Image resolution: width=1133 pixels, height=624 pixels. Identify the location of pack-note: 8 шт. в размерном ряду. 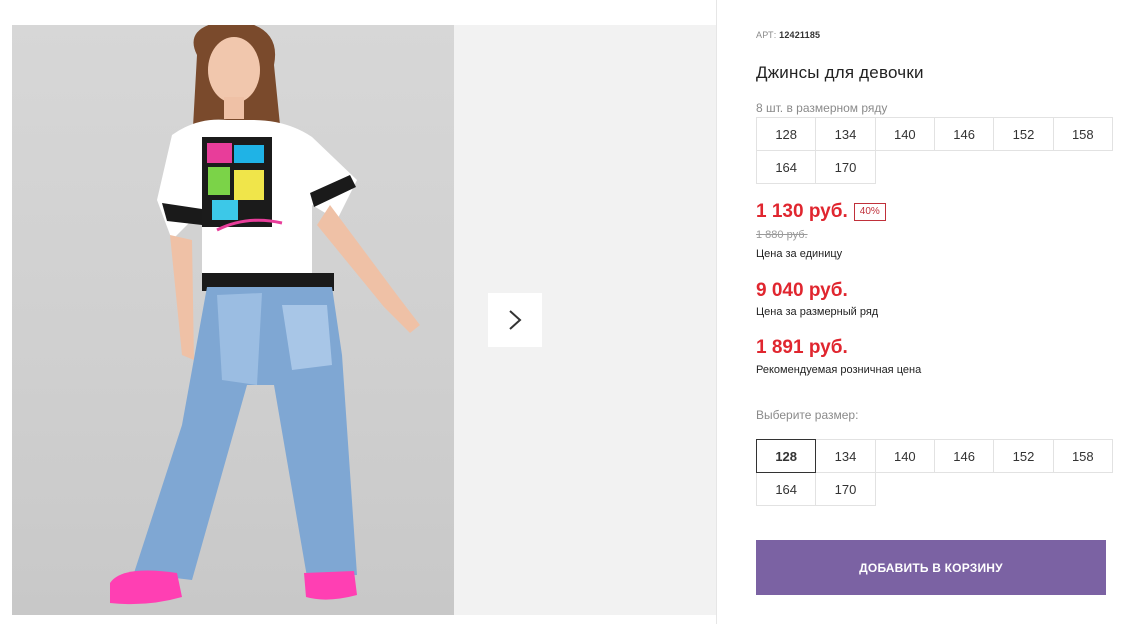
(822, 108).